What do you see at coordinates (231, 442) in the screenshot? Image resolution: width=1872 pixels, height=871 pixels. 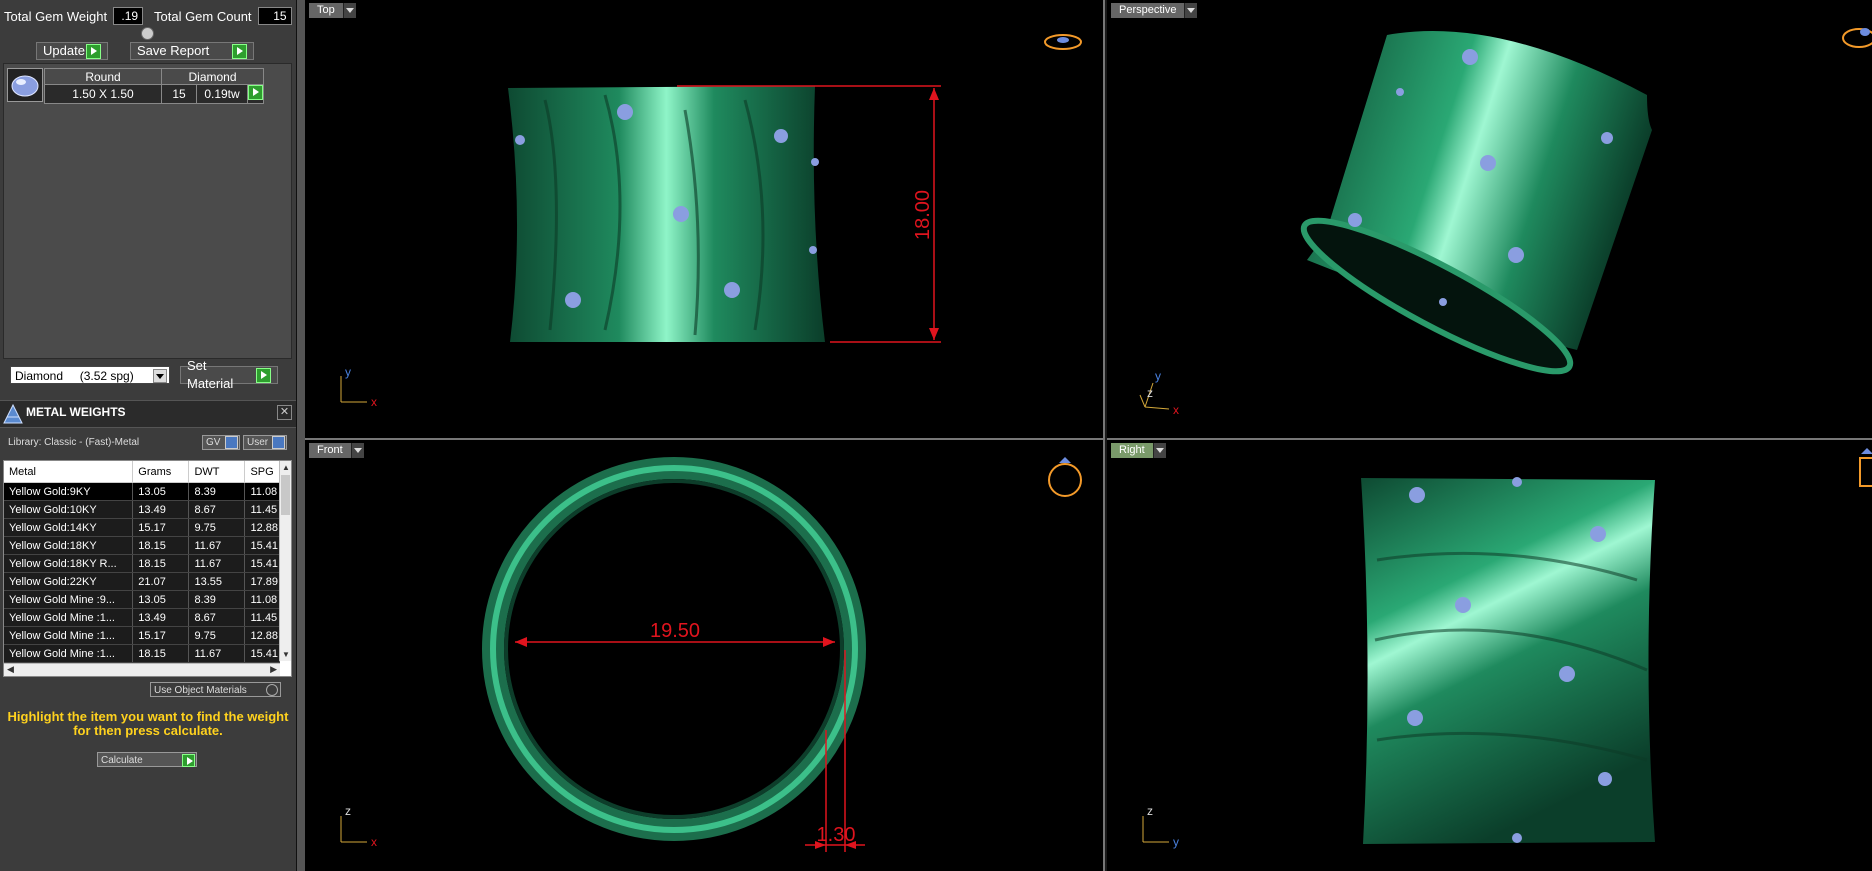 I see `toggle-indicator-icon` at bounding box center [231, 442].